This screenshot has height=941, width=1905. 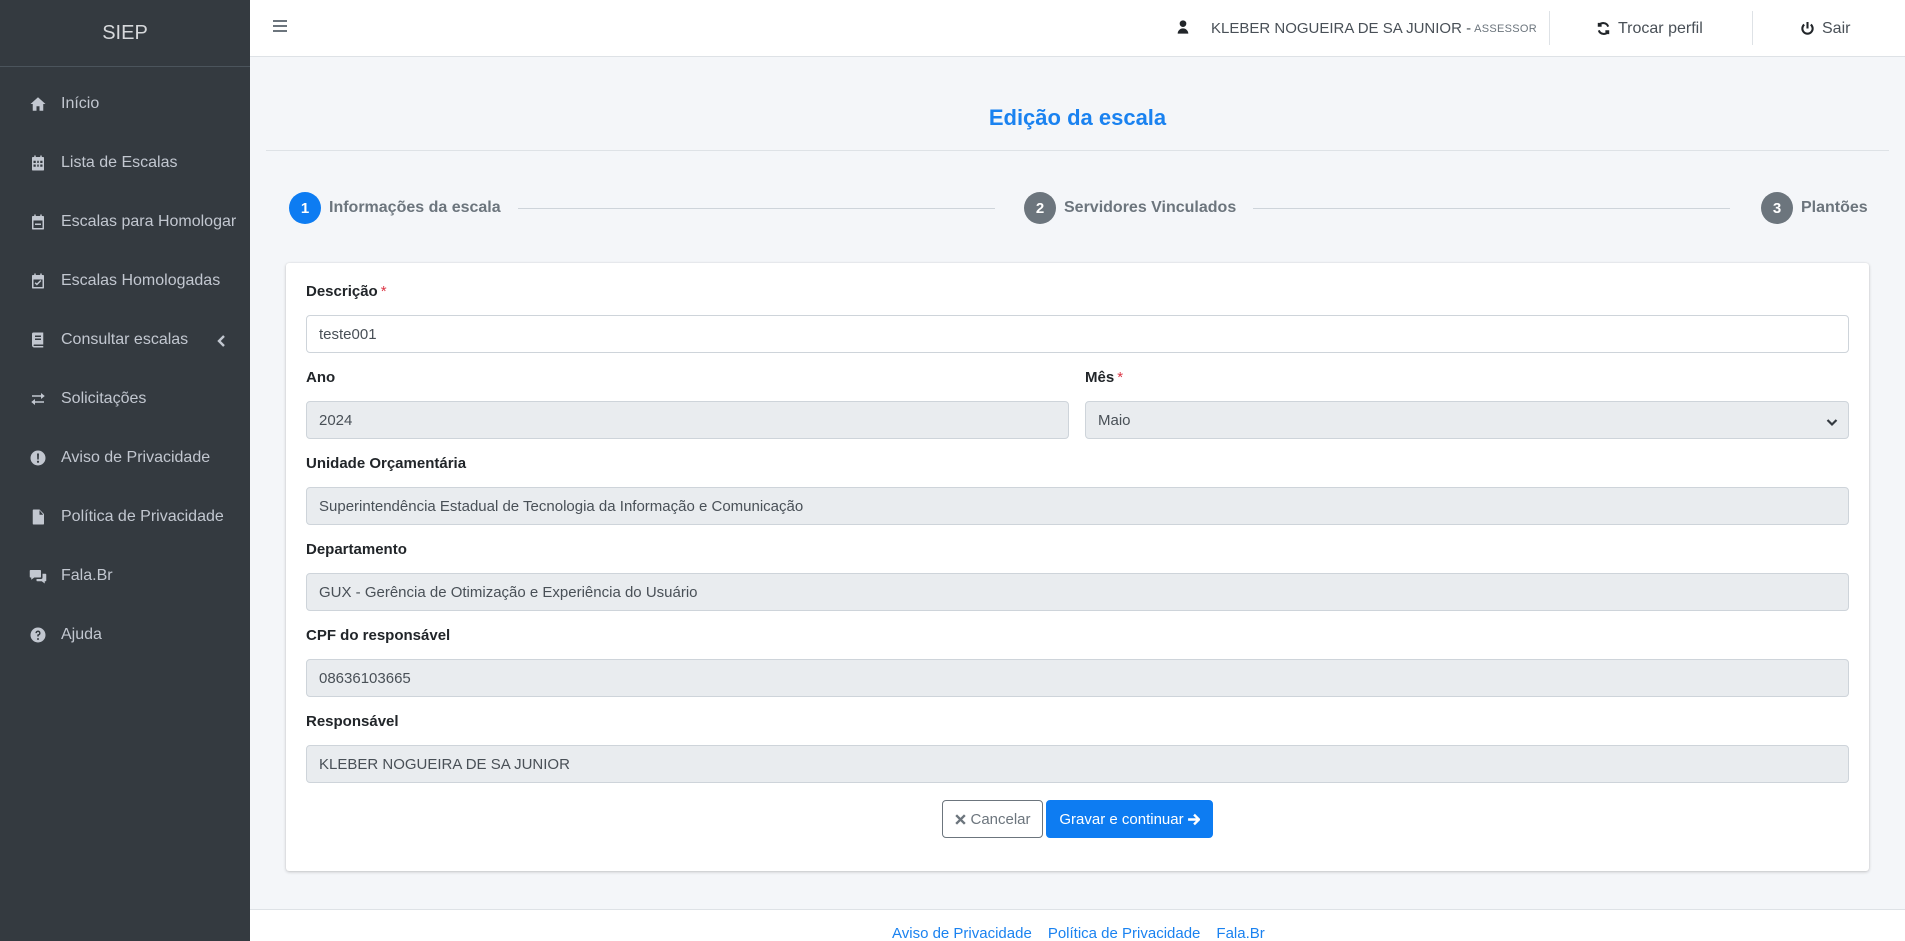 I want to click on required-marker: *, so click(x=383, y=291).